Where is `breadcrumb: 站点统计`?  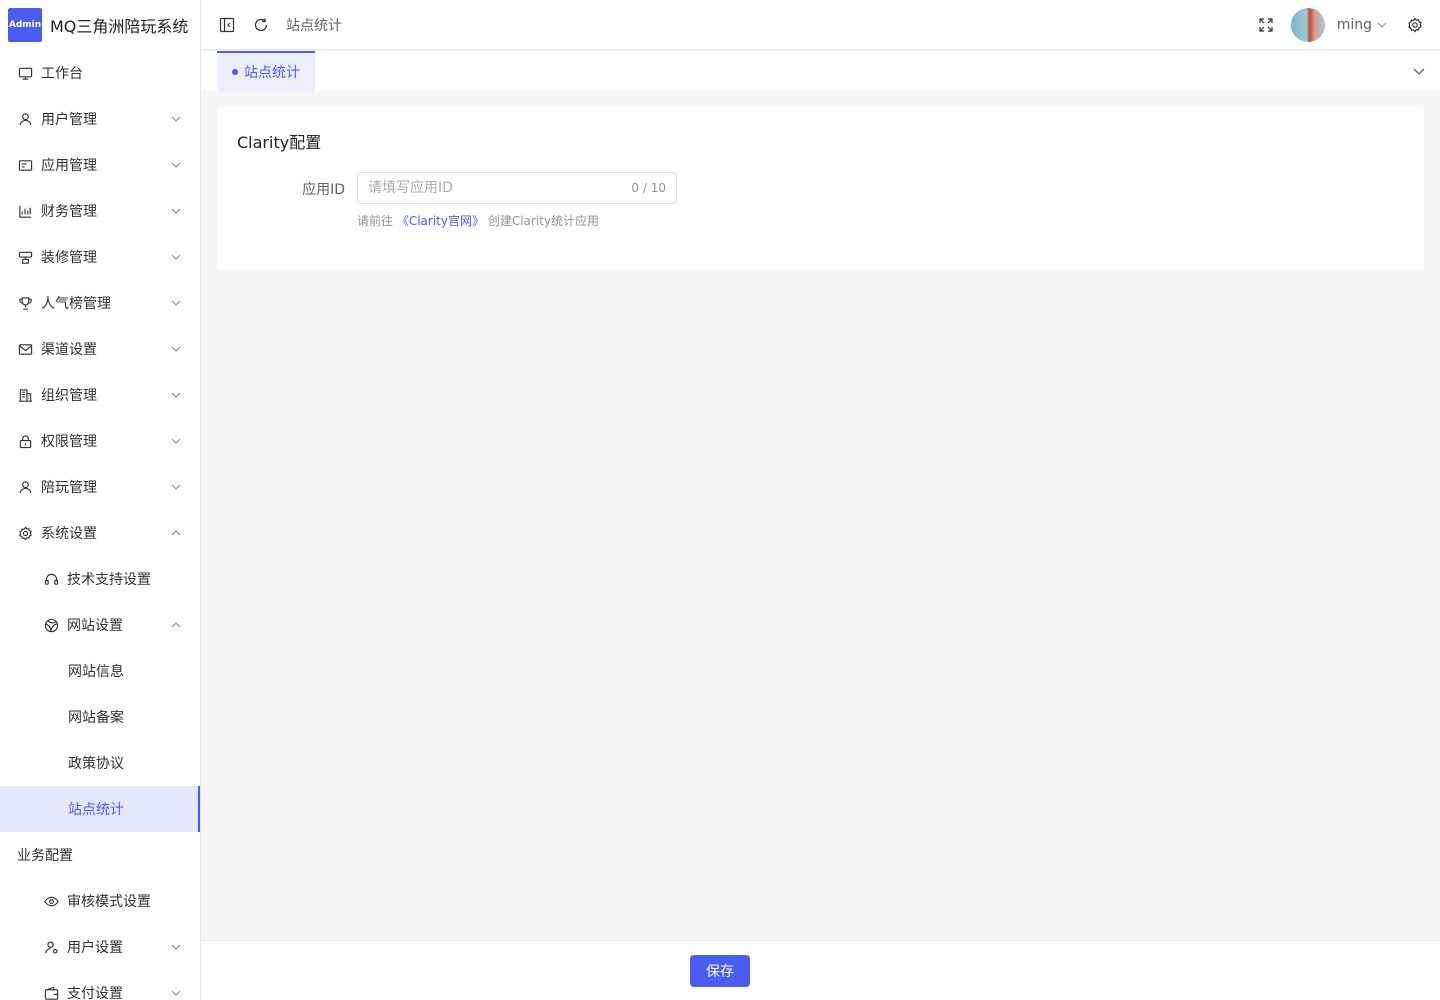
breadcrumb: 站点统计 is located at coordinates (314, 25).